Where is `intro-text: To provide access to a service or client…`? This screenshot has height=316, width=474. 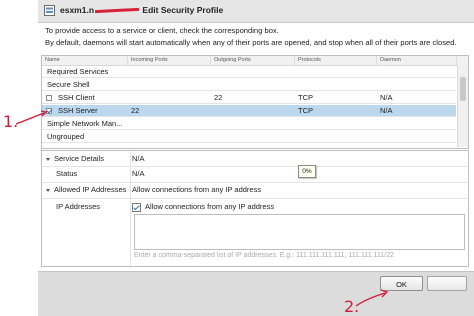
intro-text: To provide access to a service or client… is located at coordinates (257, 37).